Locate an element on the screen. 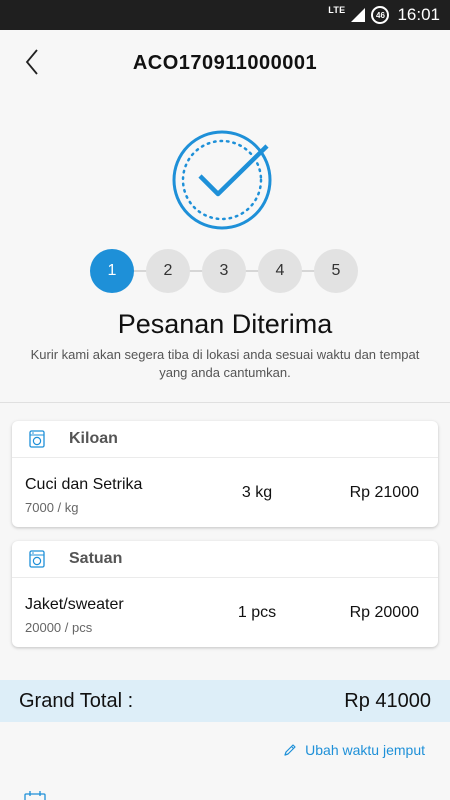  calendar-icon is located at coordinates (35, 795).